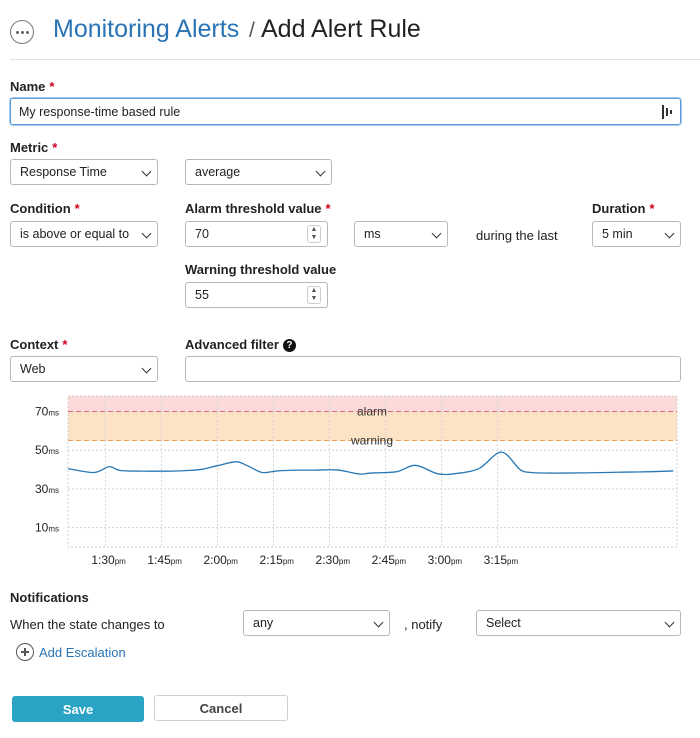  I want to click on name-input: My response-time based rule, so click(345, 111).